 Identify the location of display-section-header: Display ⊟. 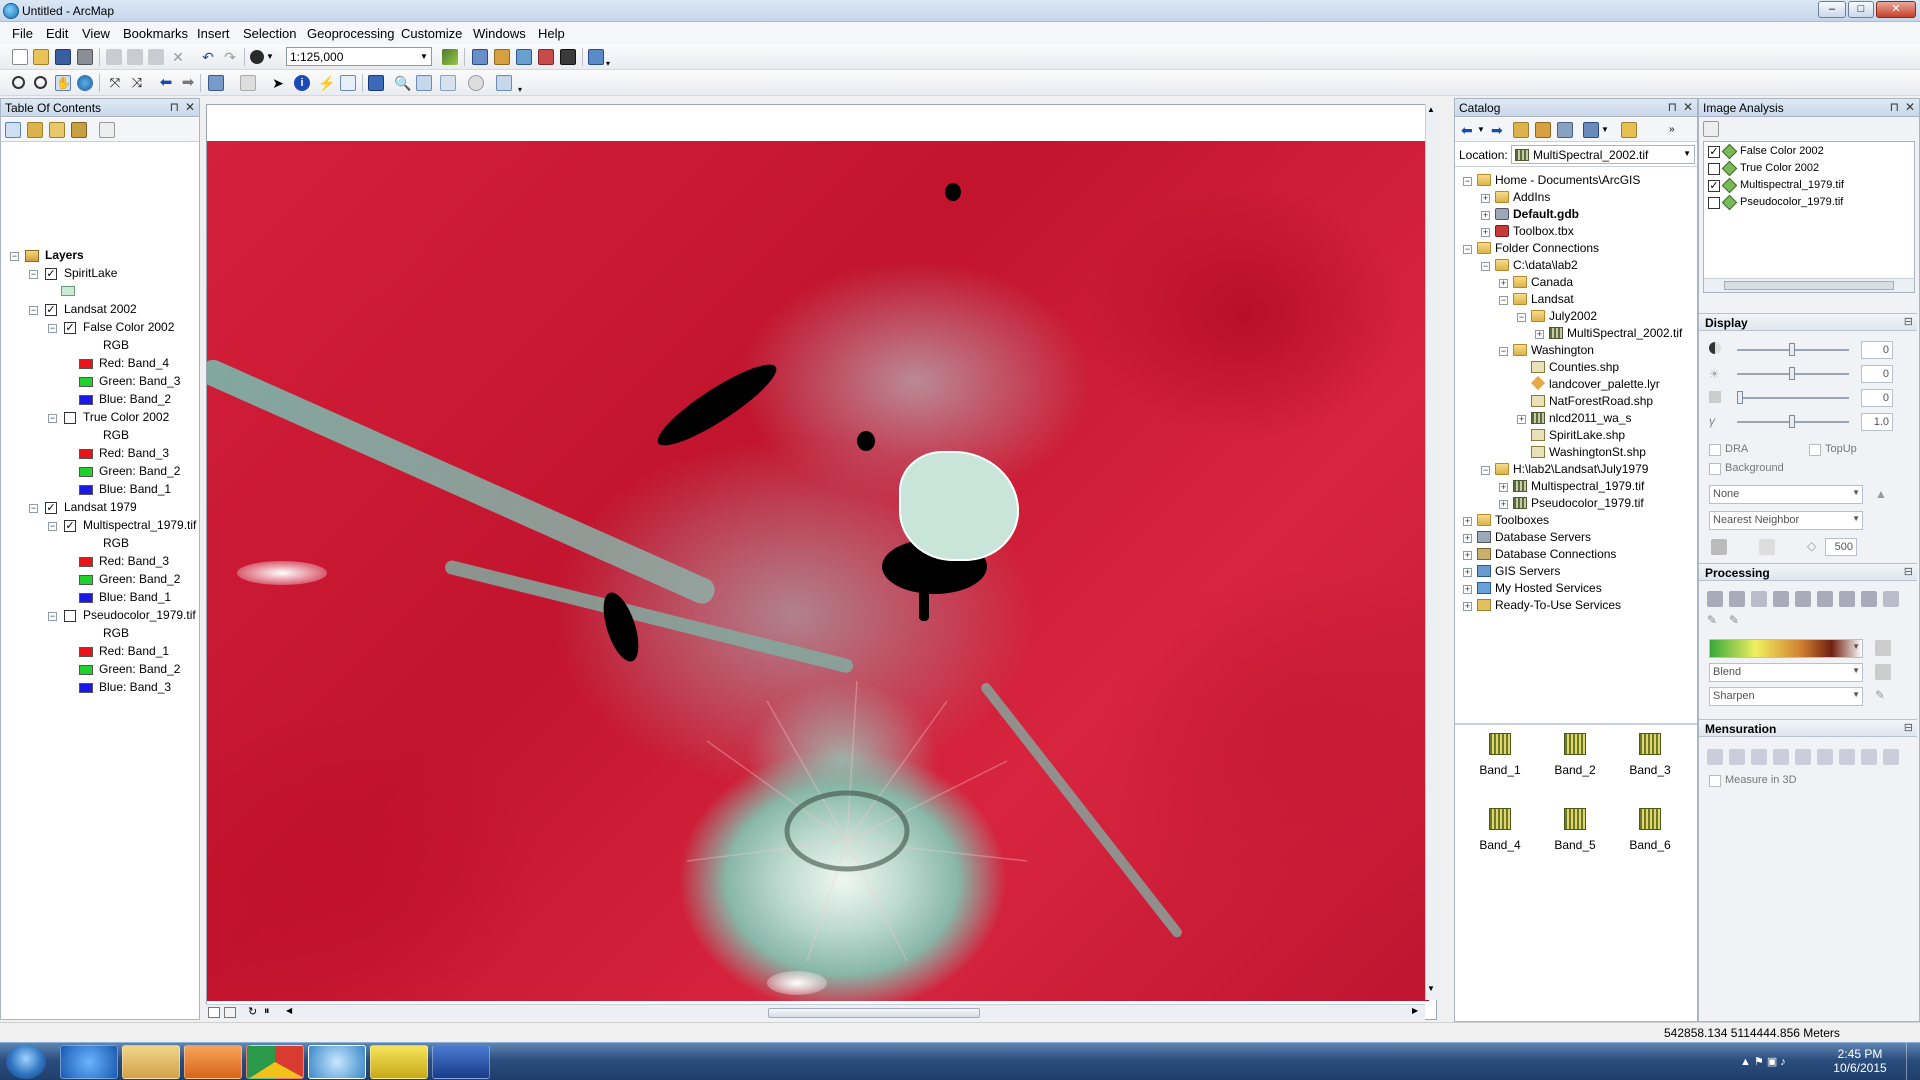
(1808, 322).